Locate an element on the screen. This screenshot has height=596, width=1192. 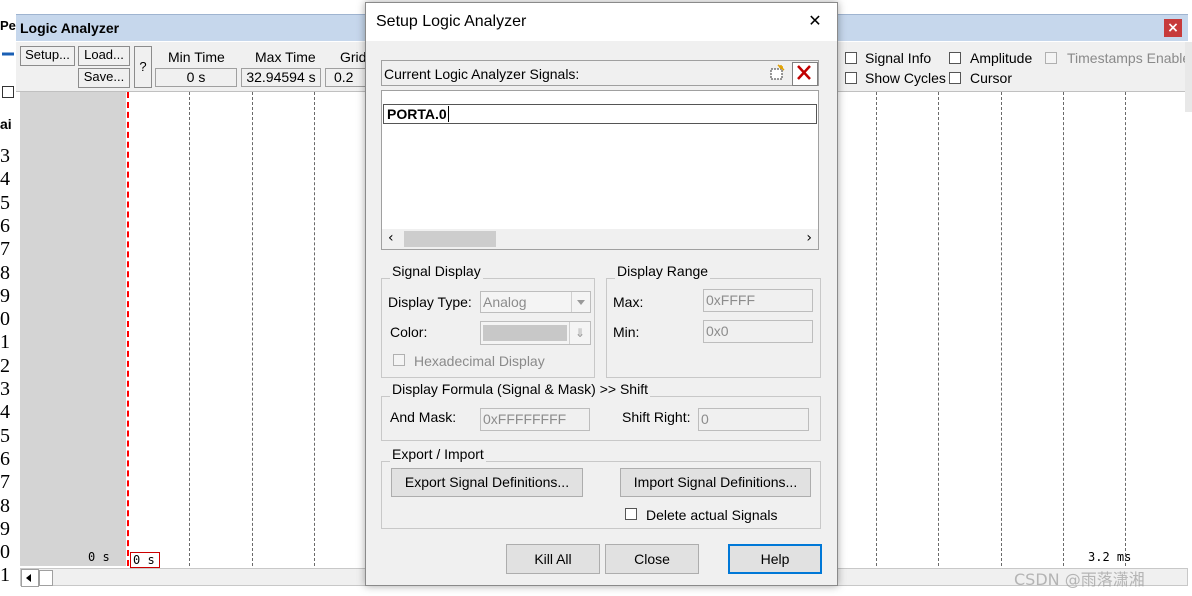
signals-list: PORTA.0 ‹ › is located at coordinates (600, 170).